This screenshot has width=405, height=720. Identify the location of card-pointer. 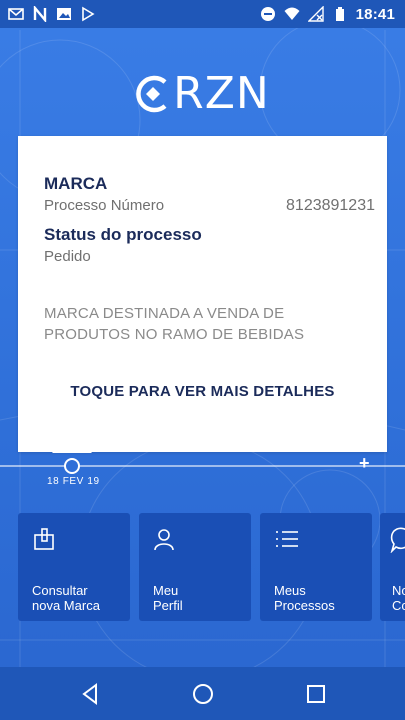
(72, 442).